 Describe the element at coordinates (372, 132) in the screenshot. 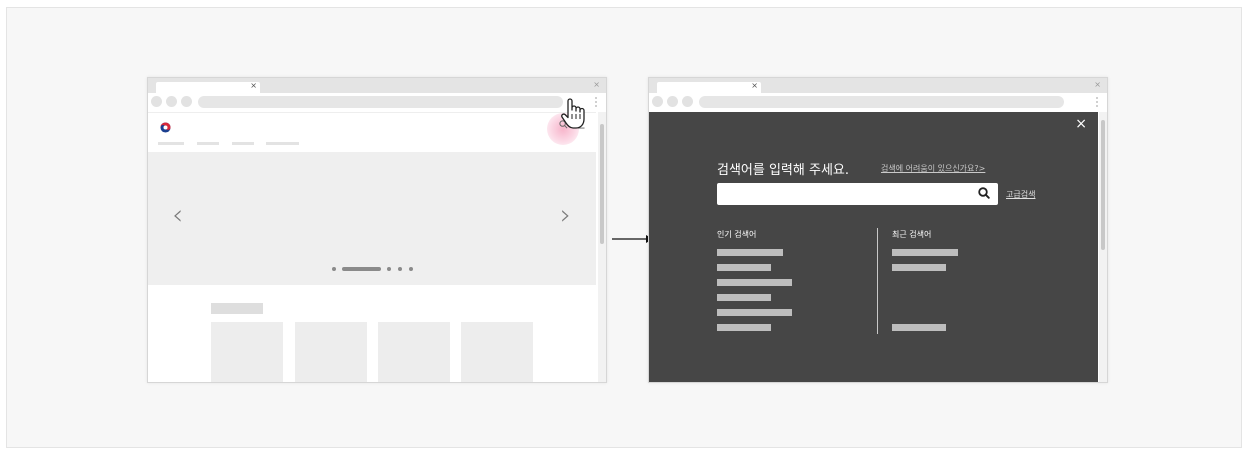

I see `site-header` at that location.